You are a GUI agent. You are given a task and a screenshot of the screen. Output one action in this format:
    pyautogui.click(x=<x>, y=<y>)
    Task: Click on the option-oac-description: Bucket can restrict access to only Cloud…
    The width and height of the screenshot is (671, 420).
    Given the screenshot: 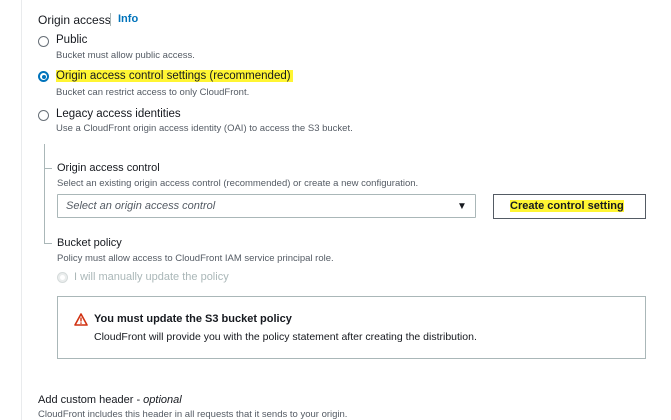 What is the action you would take?
    pyautogui.click(x=153, y=92)
    